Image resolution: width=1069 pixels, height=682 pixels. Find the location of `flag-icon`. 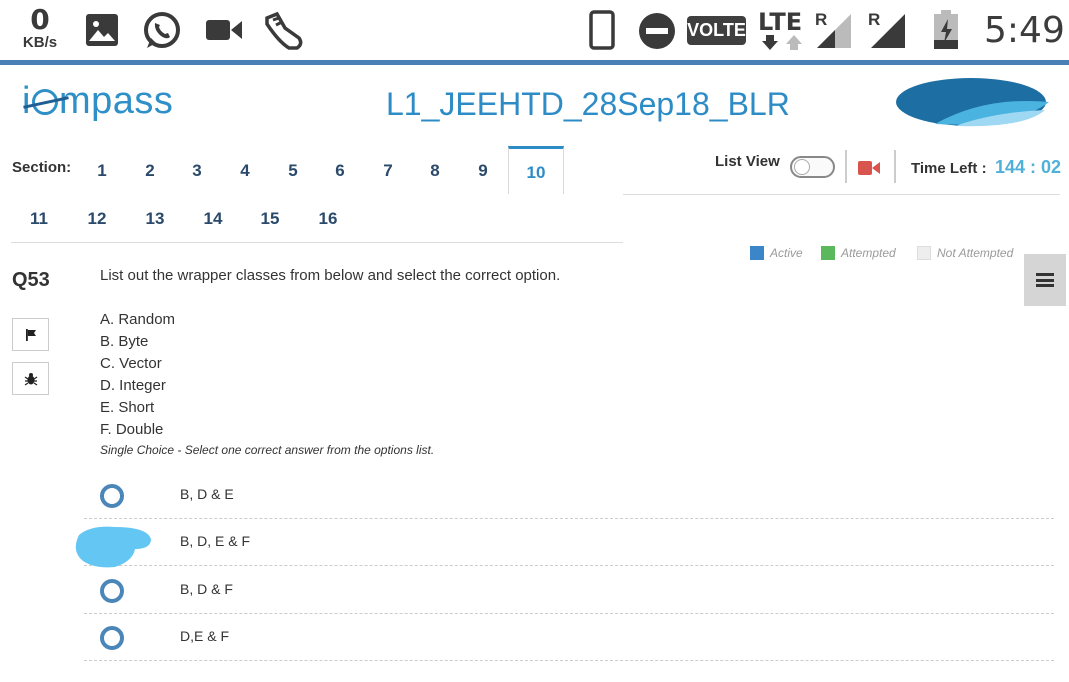

flag-icon is located at coordinates (30, 334).